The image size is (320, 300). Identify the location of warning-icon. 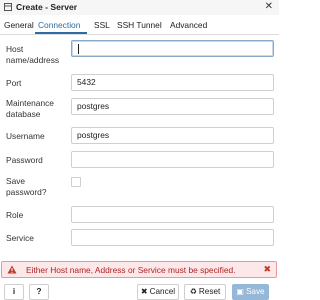
(12, 269).